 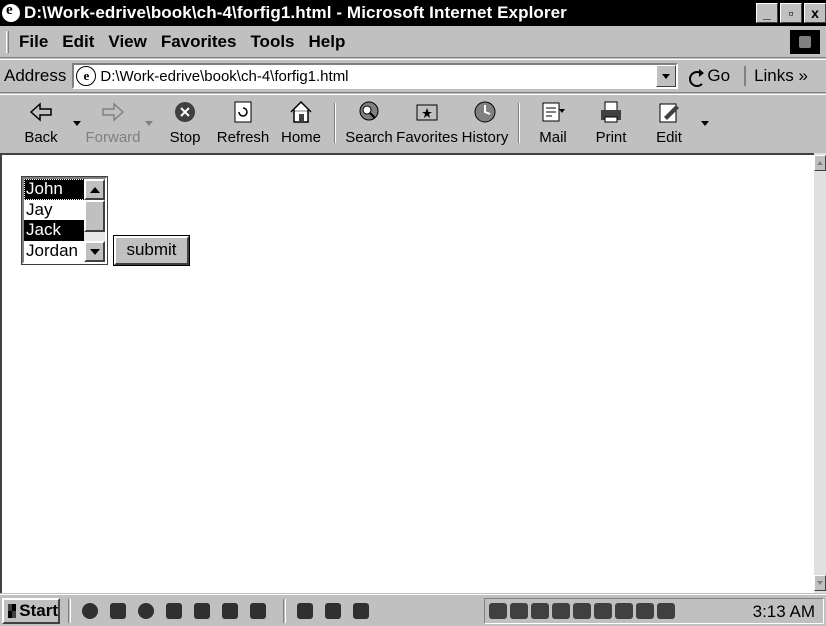 I want to click on address-input: e D:\Work-edrive\book\ch-4\forfig1.html, so click(x=375, y=76).